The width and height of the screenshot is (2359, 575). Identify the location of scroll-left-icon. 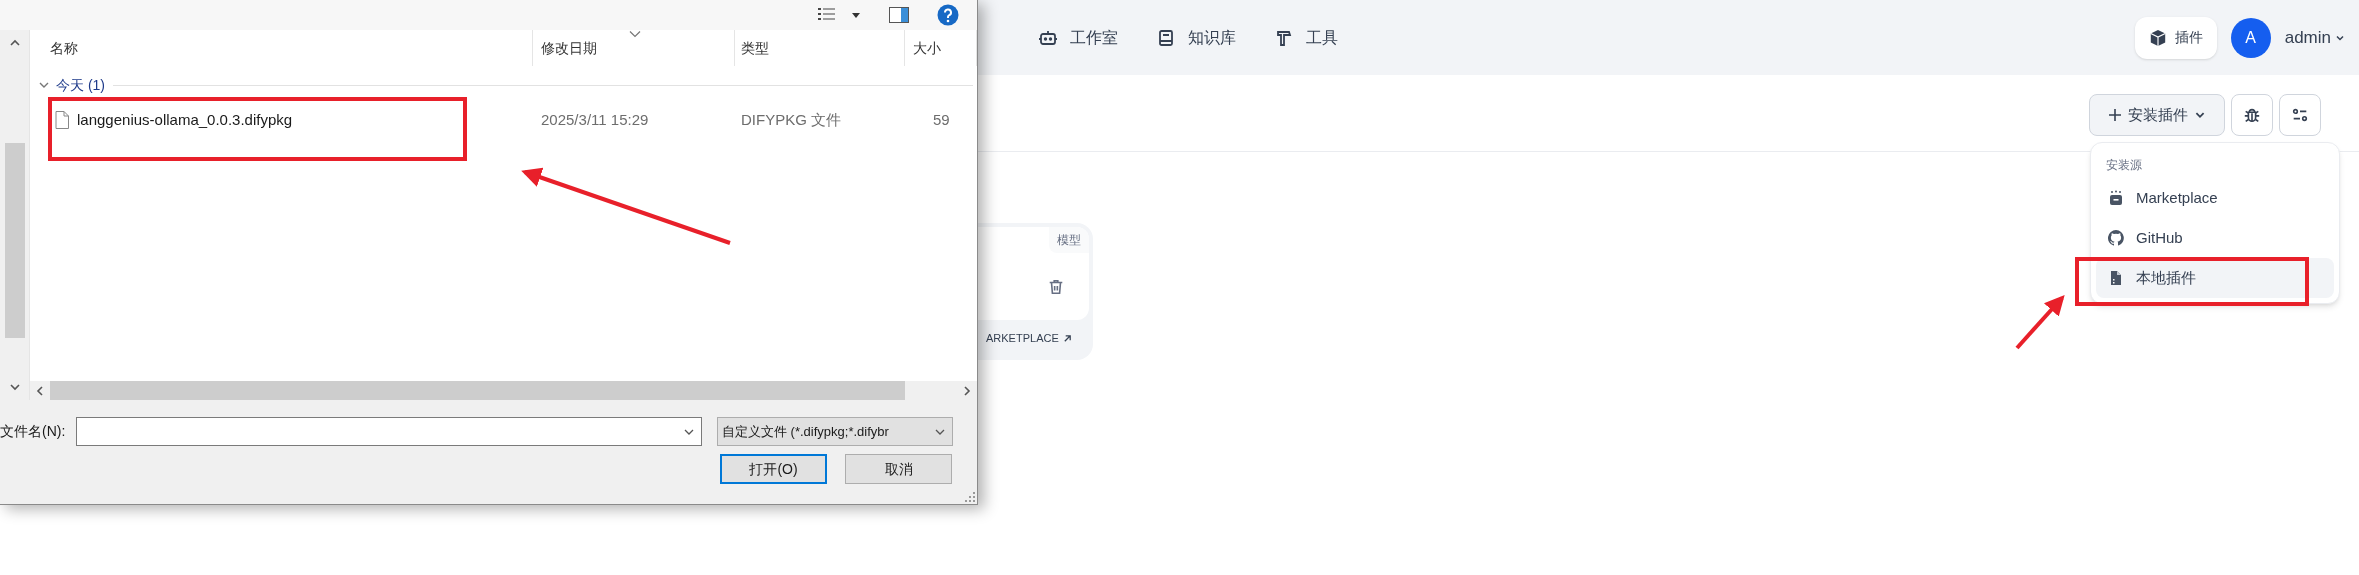
(40, 390).